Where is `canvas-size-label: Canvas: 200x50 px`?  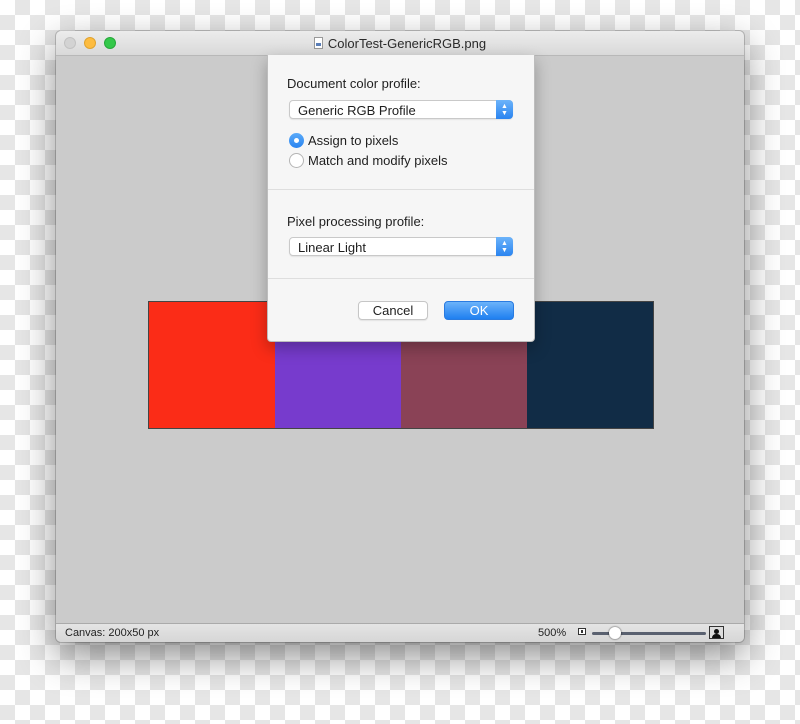 canvas-size-label: Canvas: 200x50 px is located at coordinates (112, 633).